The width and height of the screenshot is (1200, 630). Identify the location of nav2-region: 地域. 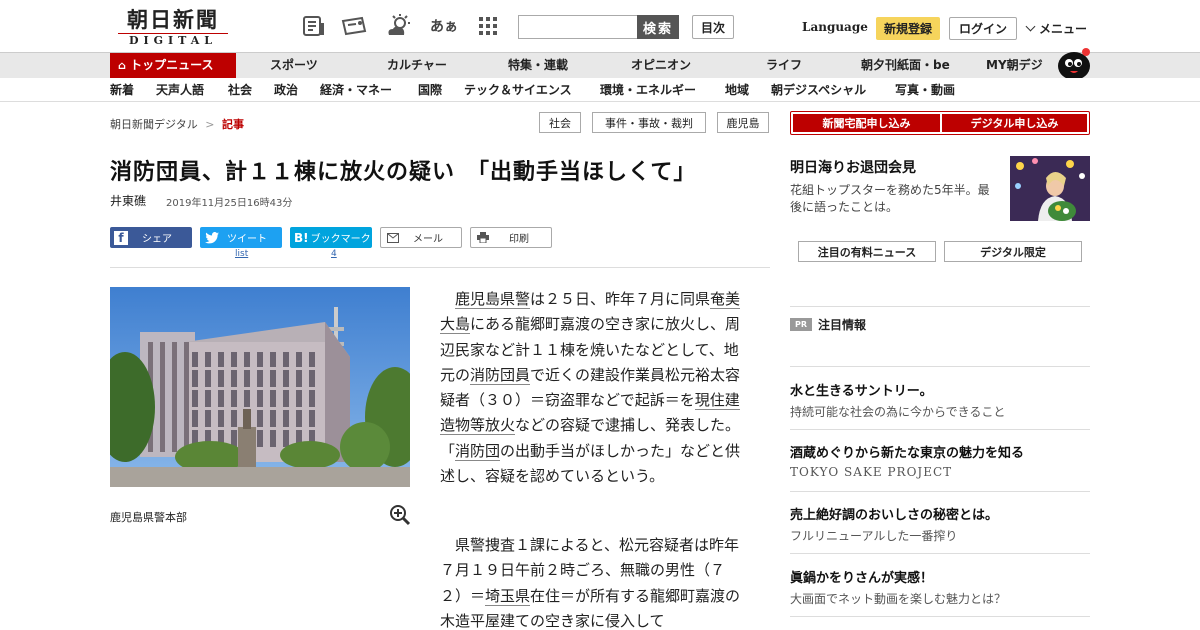
(737, 90).